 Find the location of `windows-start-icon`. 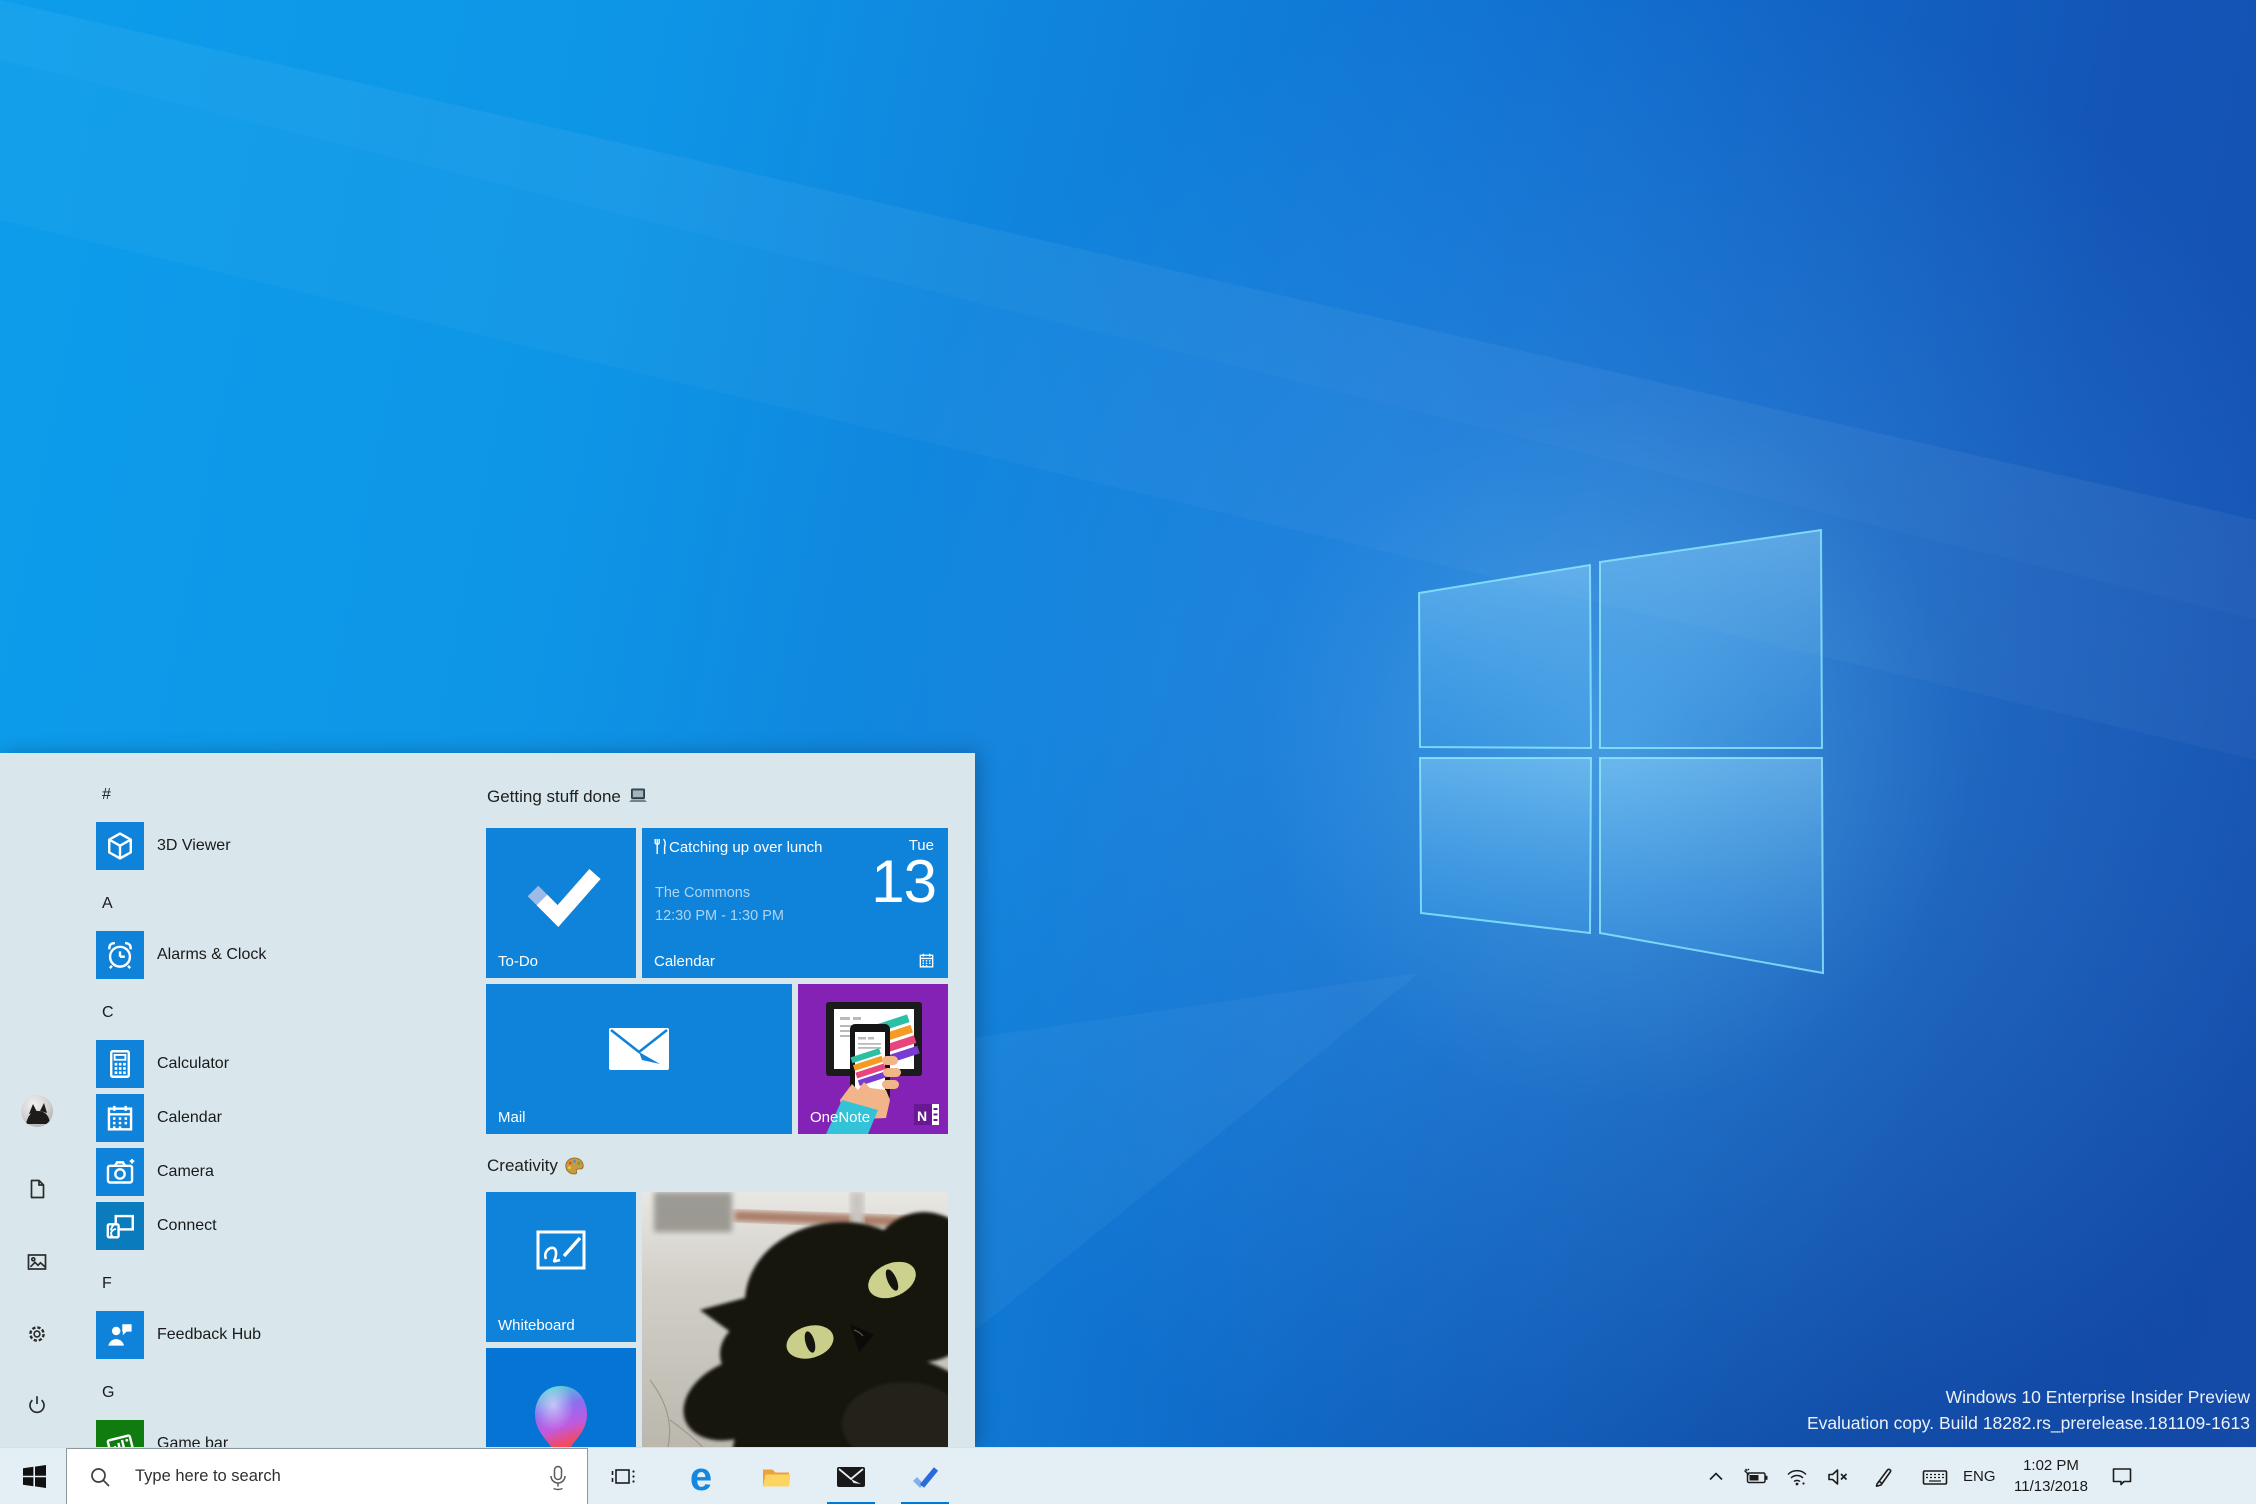

windows-start-icon is located at coordinates (34, 1476).